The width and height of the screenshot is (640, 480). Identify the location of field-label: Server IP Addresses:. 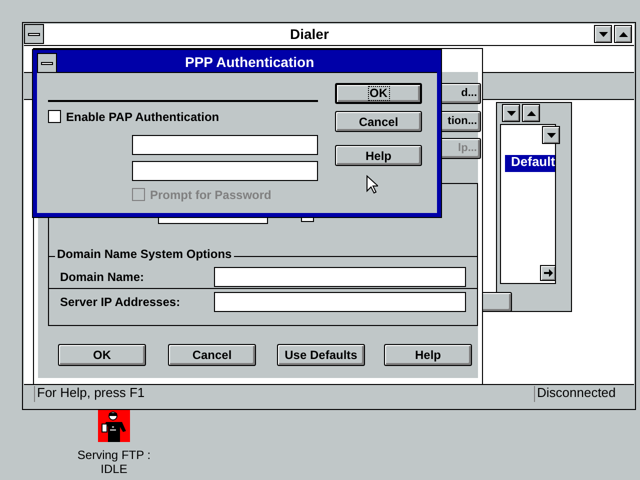
(121, 303).